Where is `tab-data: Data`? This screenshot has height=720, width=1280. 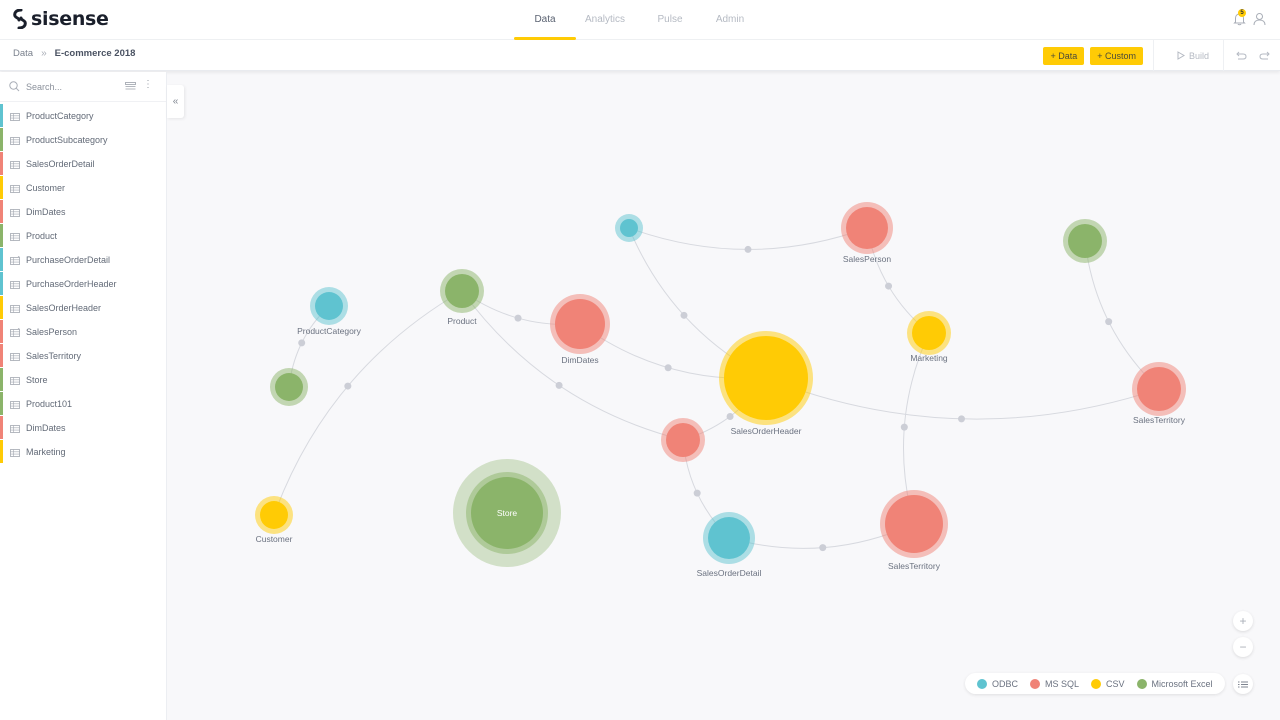
tab-data: Data is located at coordinates (545, 20).